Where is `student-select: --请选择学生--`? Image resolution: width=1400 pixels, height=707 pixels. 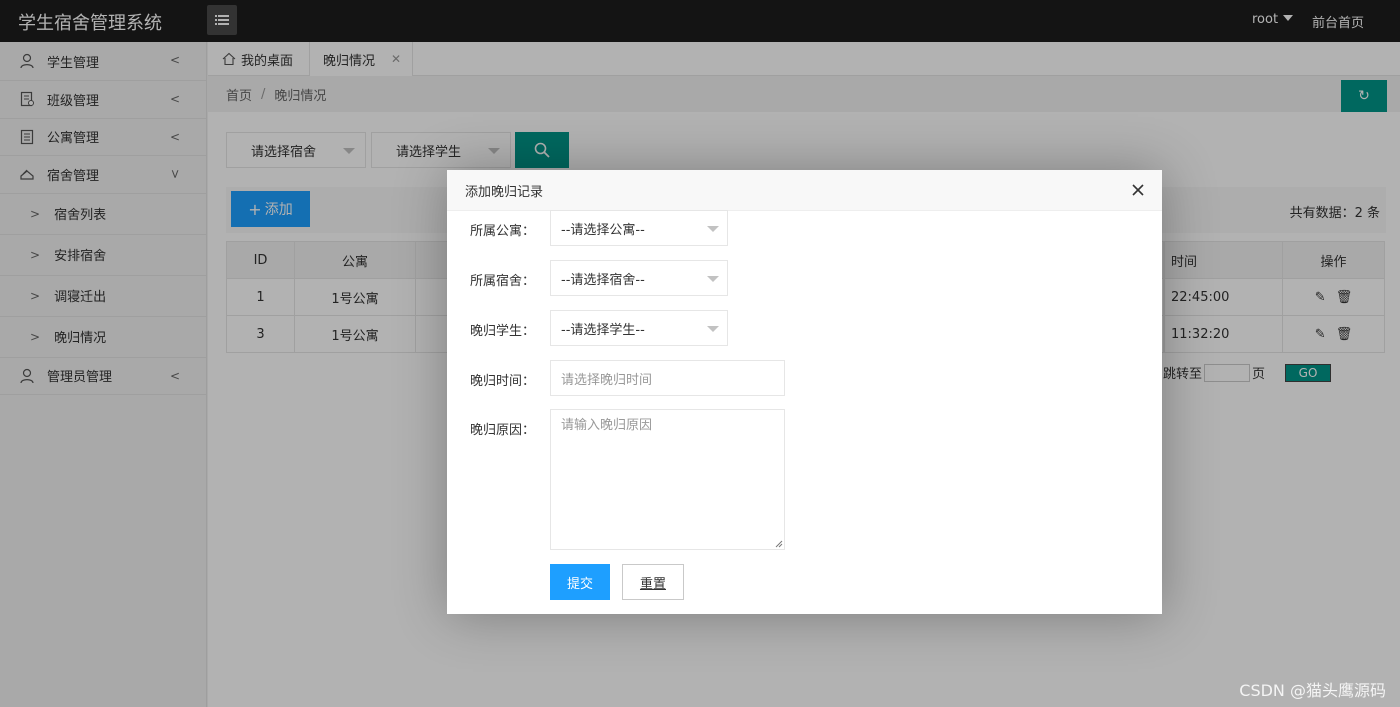 student-select: --请选择学生-- is located at coordinates (639, 328).